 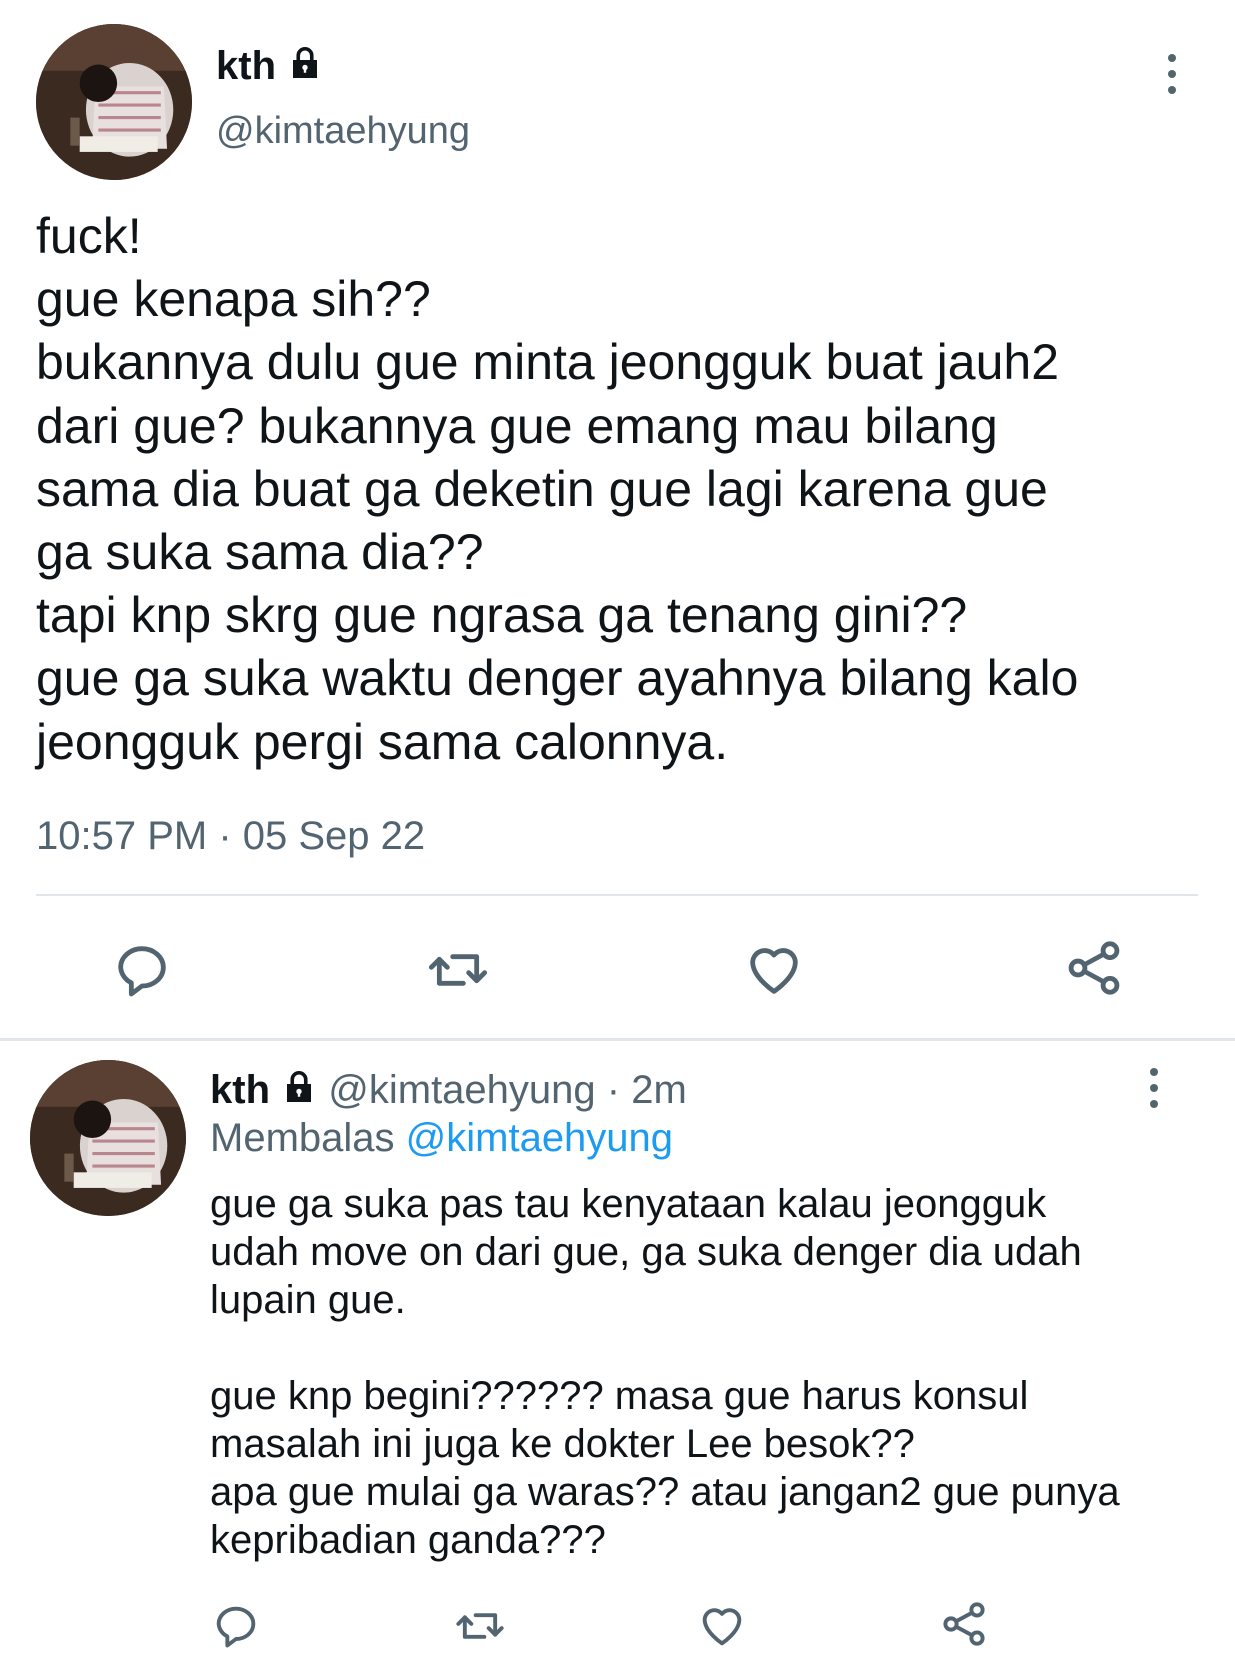 I want to click on display-name-text: kth, so click(x=246, y=66).